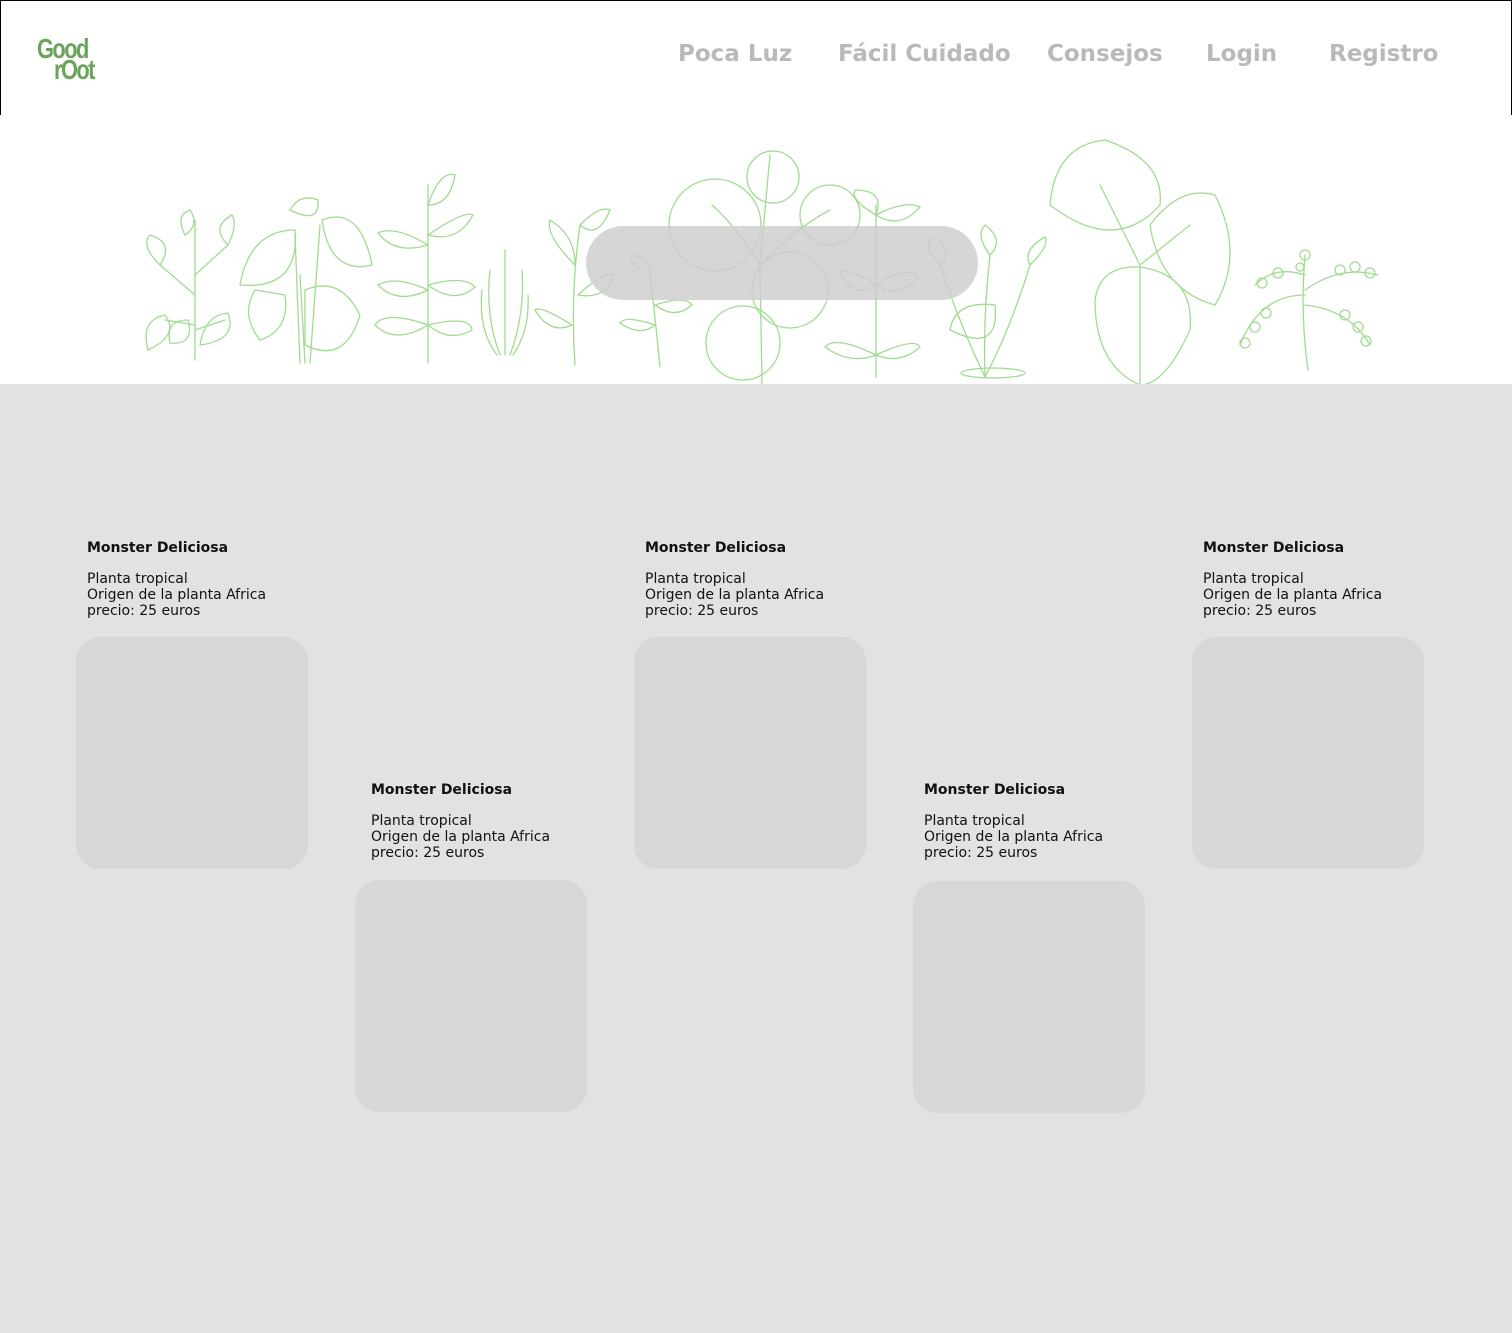 This screenshot has width=1512, height=1333. Describe the element at coordinates (471, 996) in the screenshot. I see `product-card-2-image` at that location.